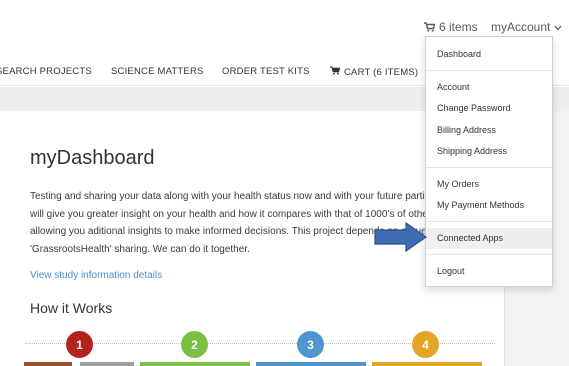  I want to click on nav-science-matters: SCIENCE MATTERS, so click(157, 71).